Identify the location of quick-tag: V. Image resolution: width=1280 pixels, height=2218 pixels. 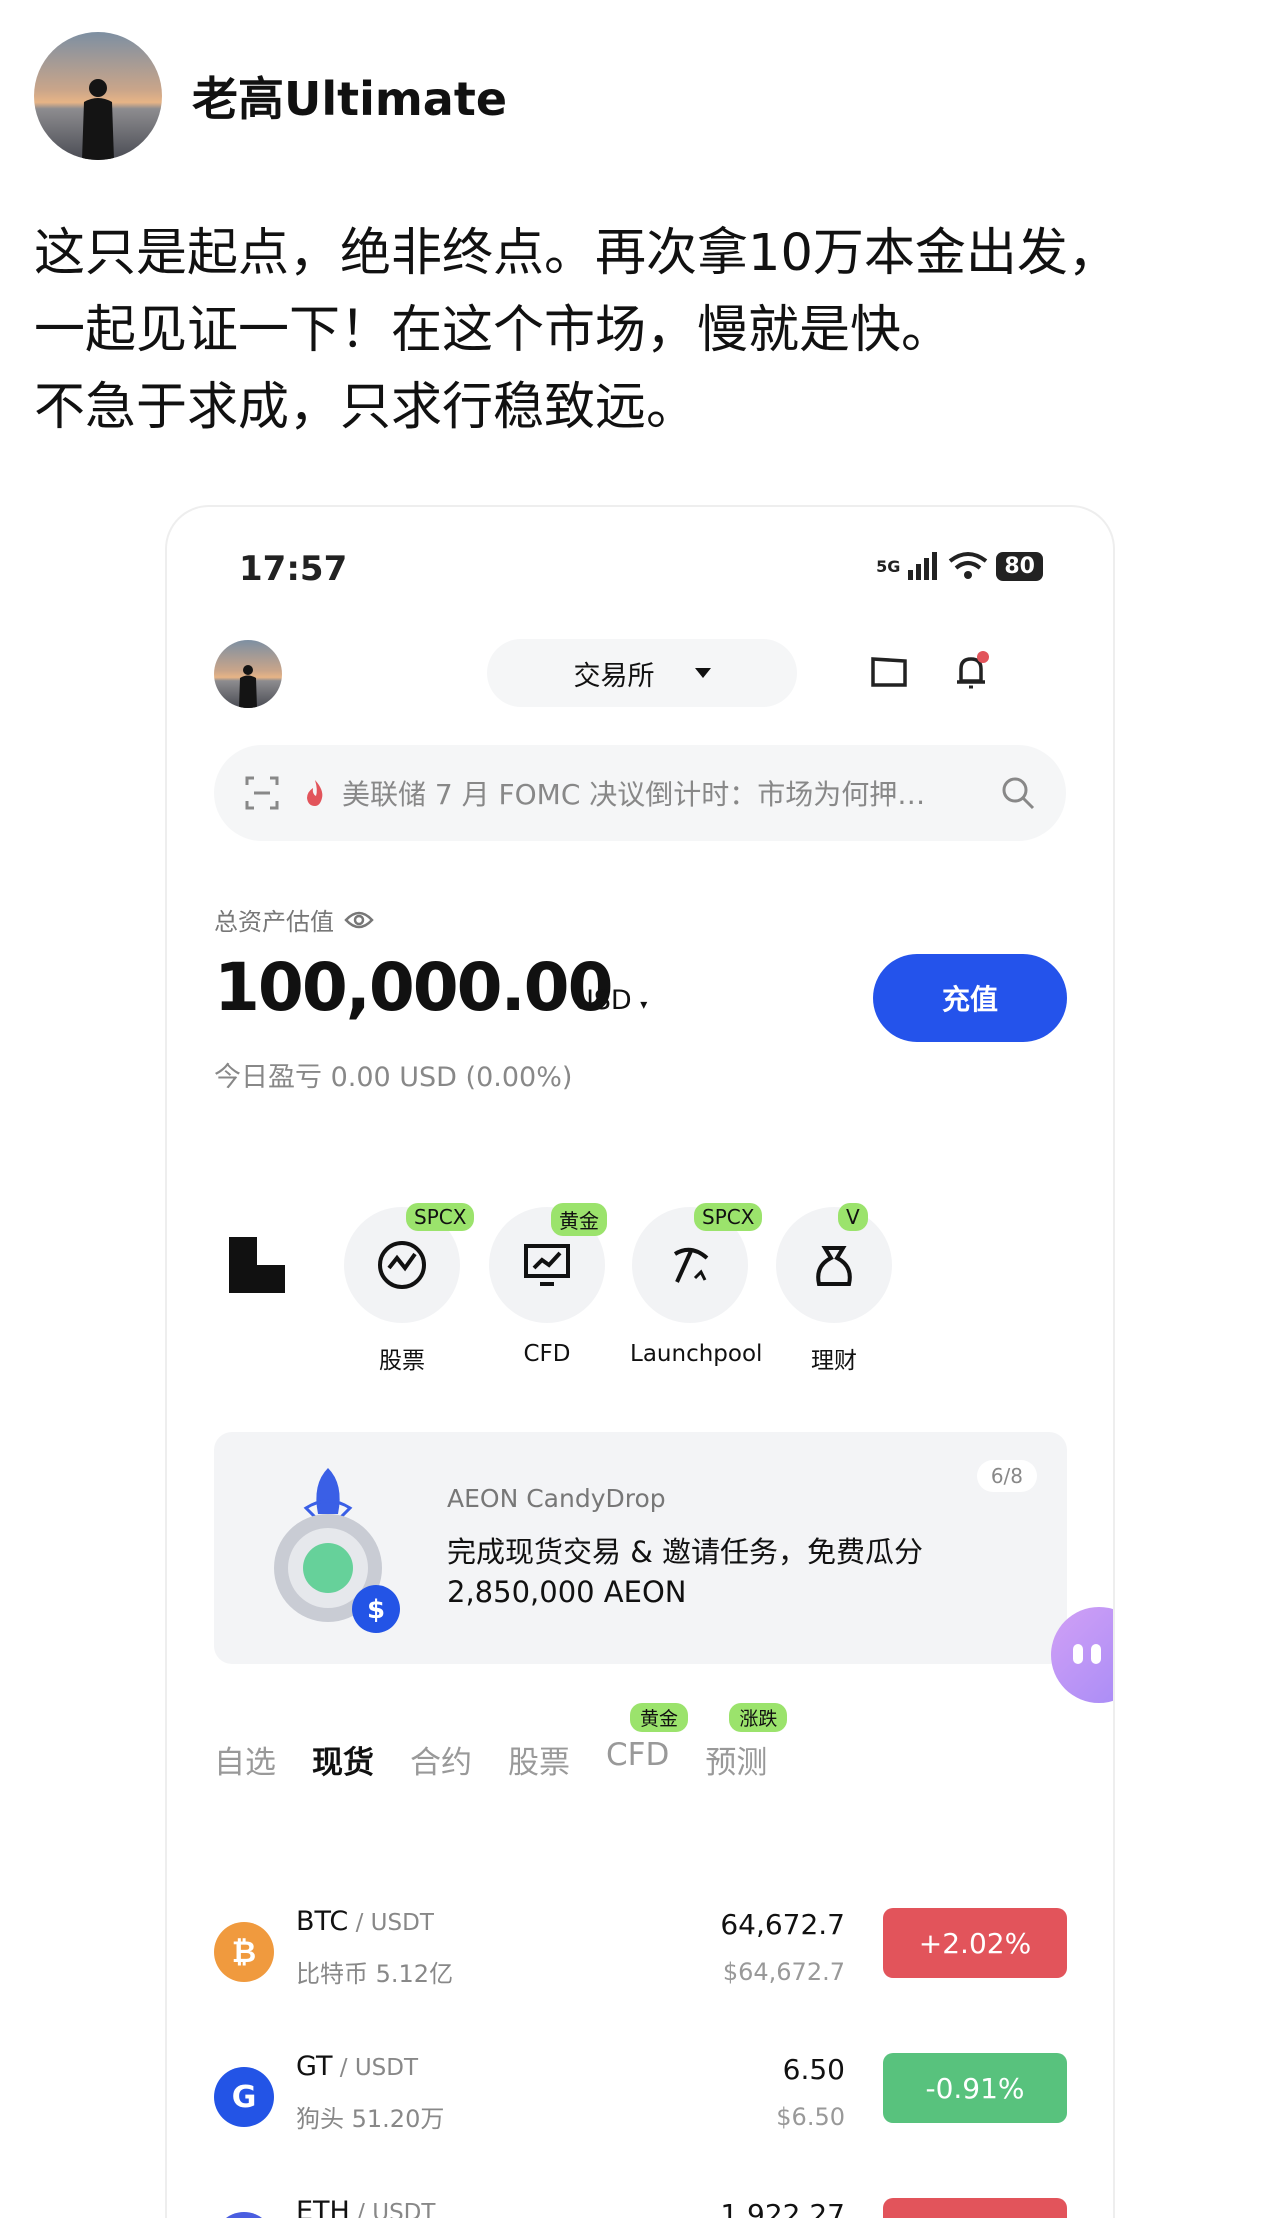
(853, 1217).